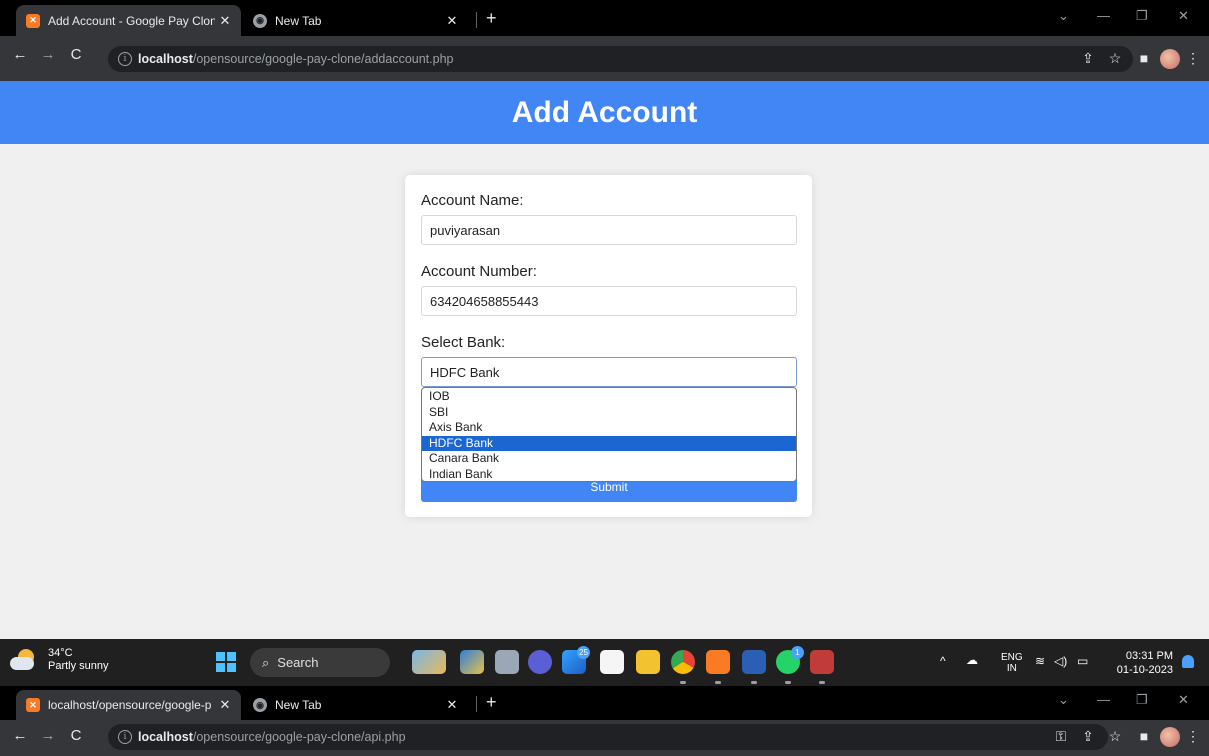 This screenshot has height=756, width=1209. What do you see at coordinates (1060, 661) in the screenshot?
I see `volume-icon: ◁)` at bounding box center [1060, 661].